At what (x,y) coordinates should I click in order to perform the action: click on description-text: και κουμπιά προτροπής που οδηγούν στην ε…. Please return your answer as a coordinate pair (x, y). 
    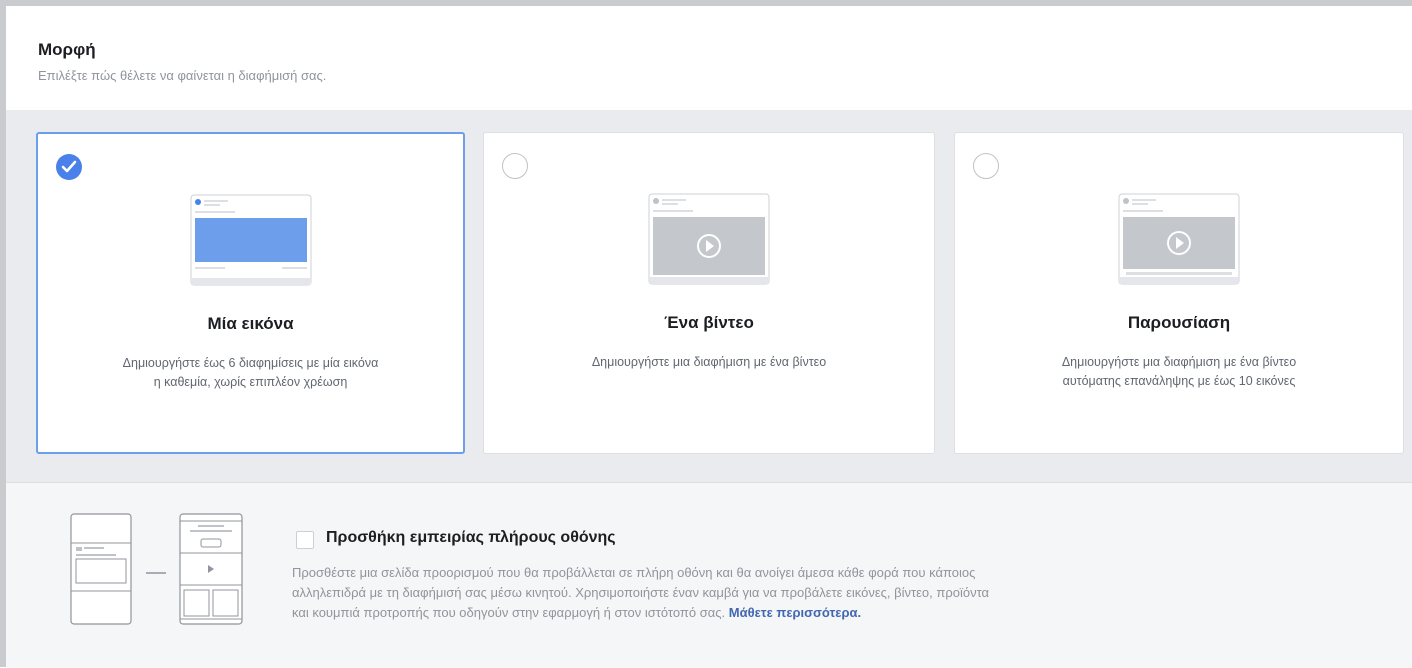
    Looking at the image, I should click on (509, 612).